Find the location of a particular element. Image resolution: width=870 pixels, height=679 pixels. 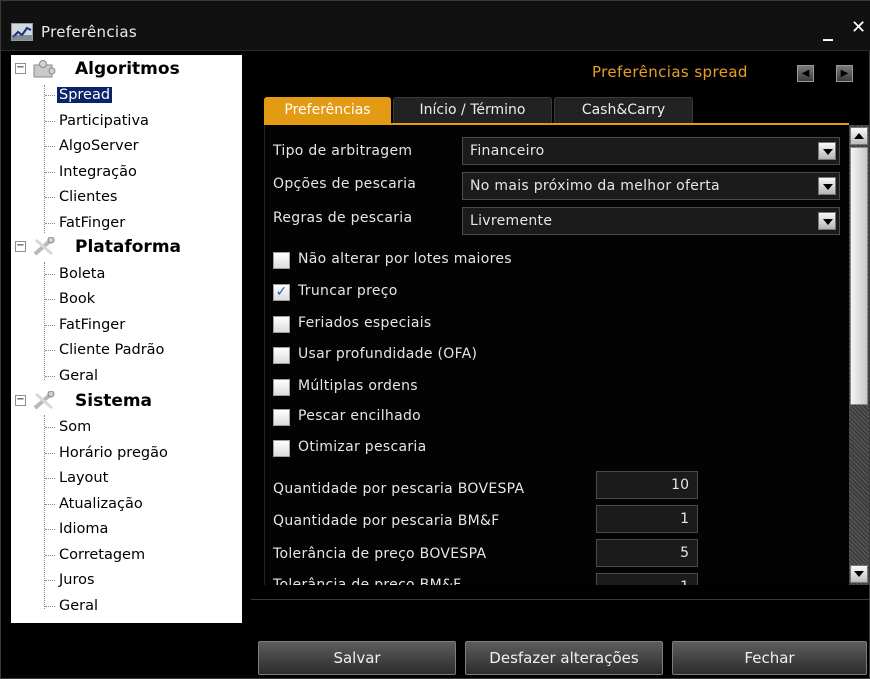

tree-item-label: Participativa is located at coordinates (104, 121).